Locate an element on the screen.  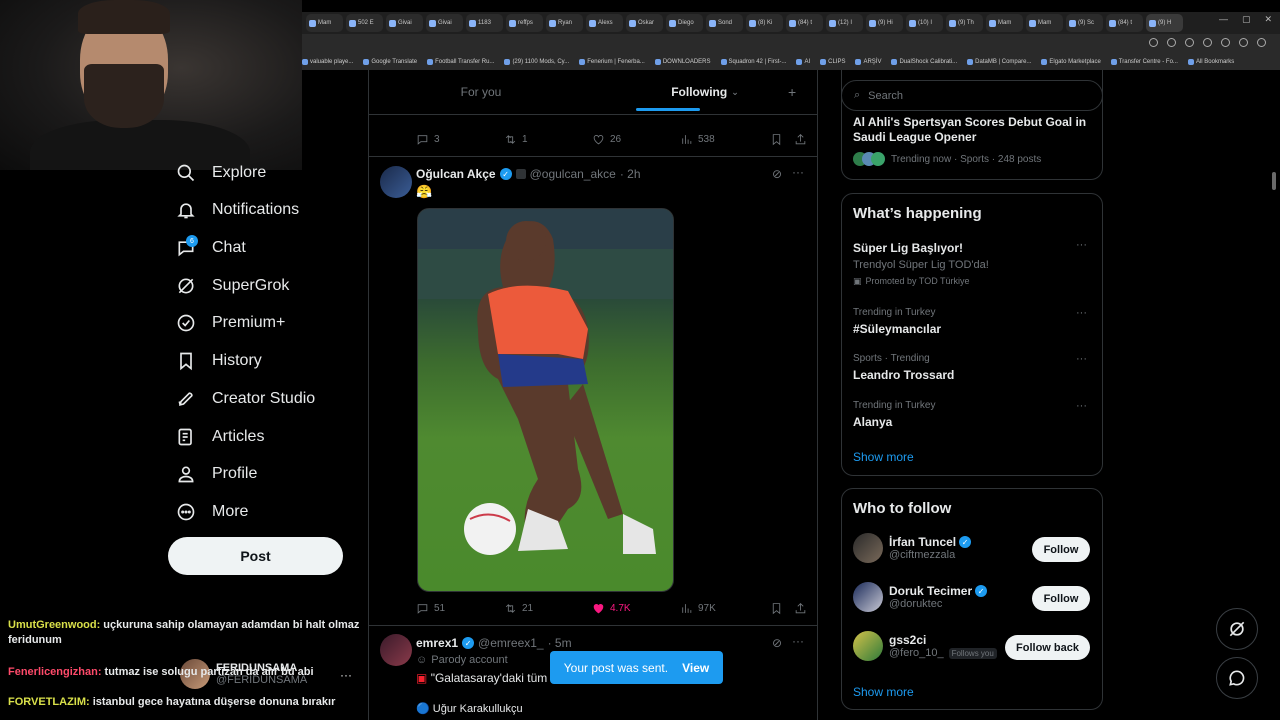
follow-suggestion: gss2ci @fero_10_ Follows you is located at coordinates (925, 646).